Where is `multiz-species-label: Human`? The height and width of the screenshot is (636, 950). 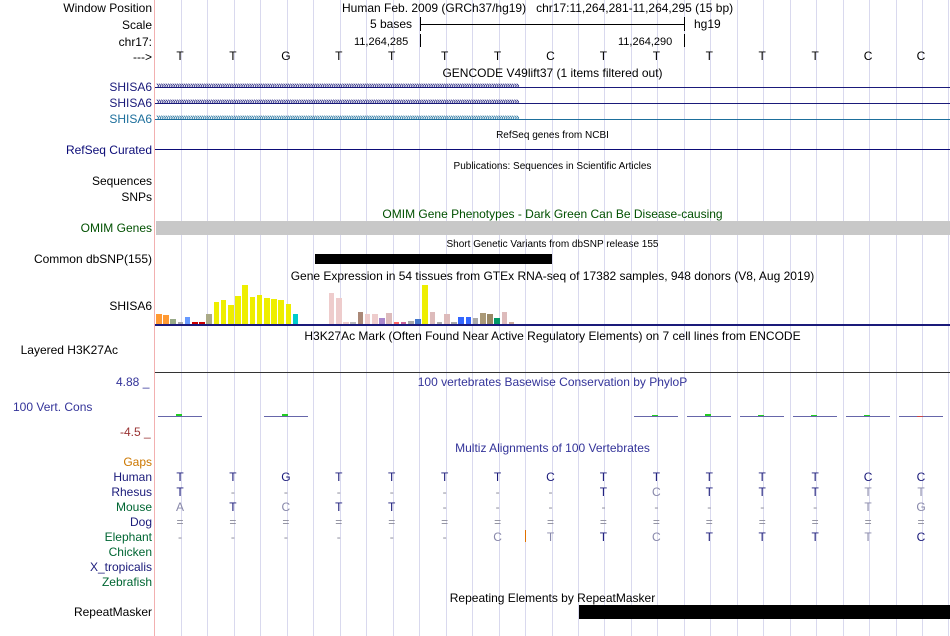
multiz-species-label: Human is located at coordinates (132, 477).